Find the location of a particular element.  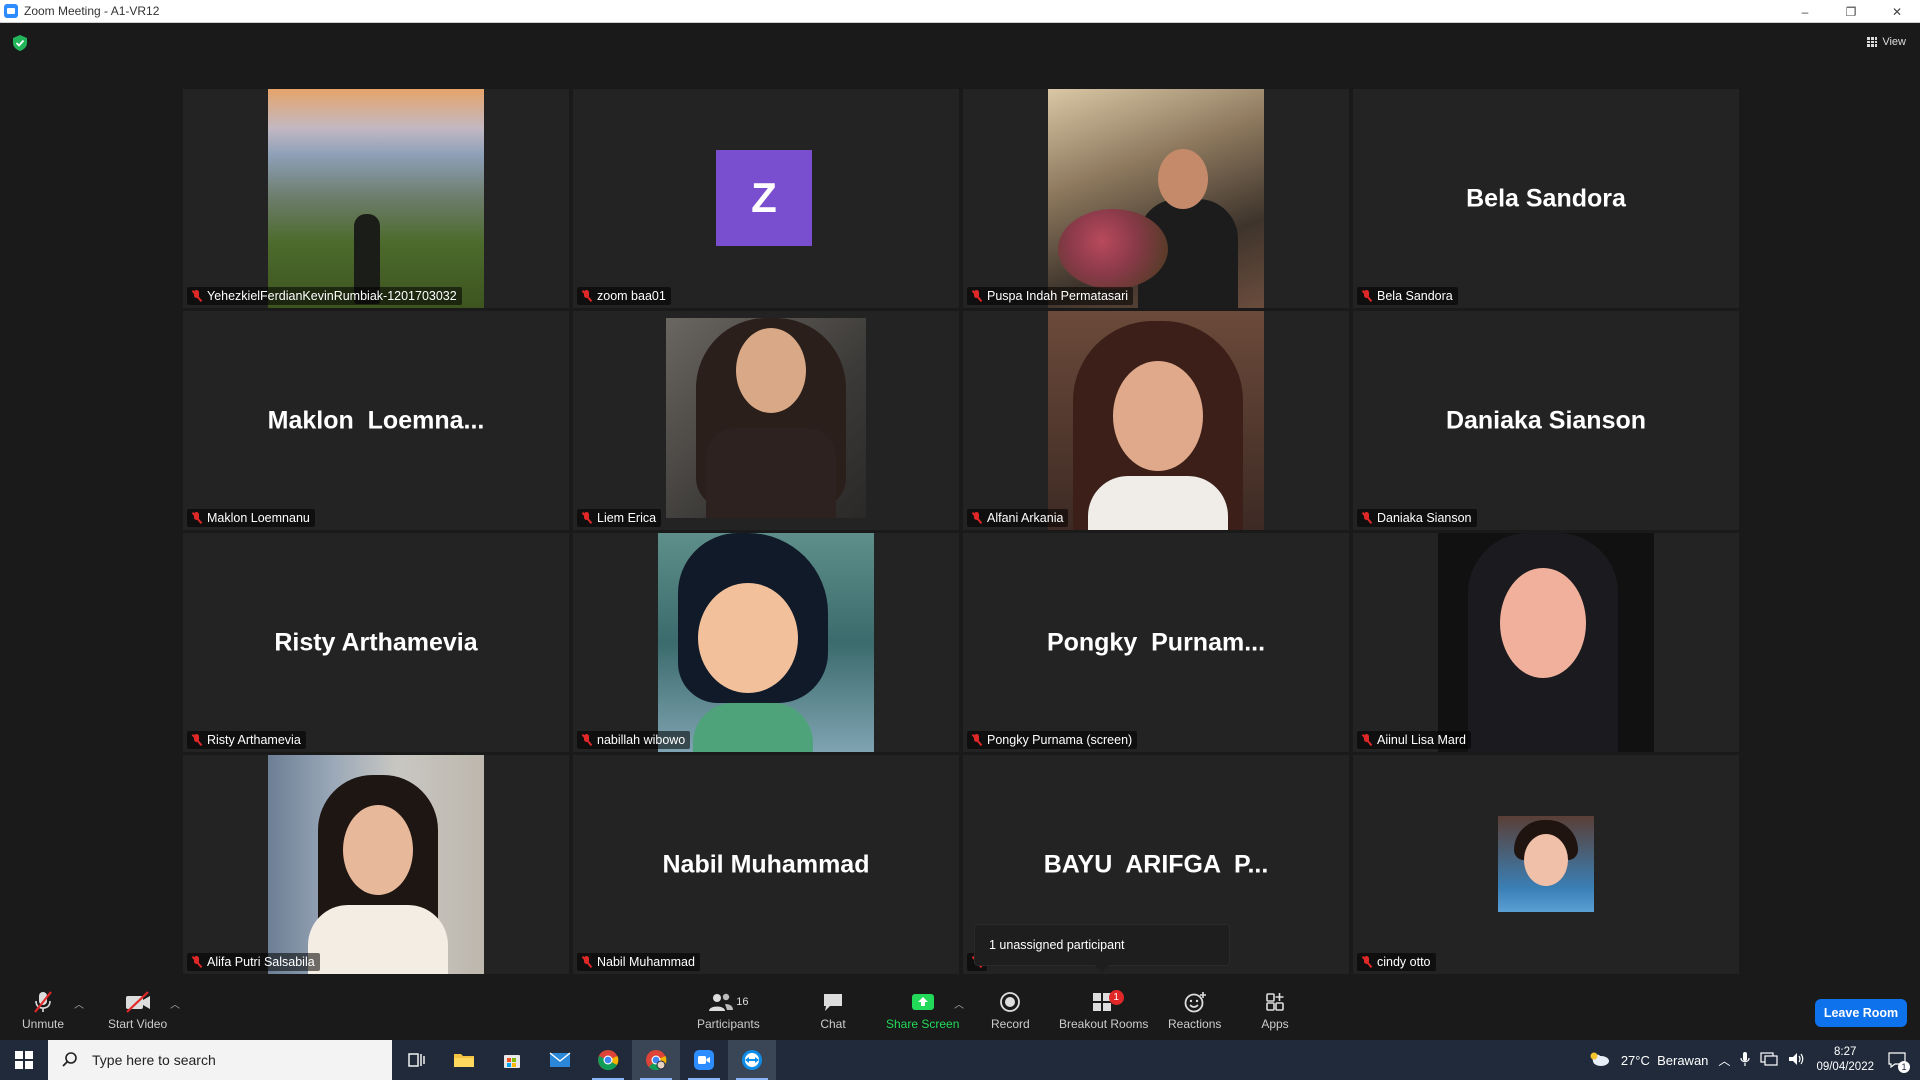

participant-display-name: Daniaka Sianson is located at coordinates (1546, 420).